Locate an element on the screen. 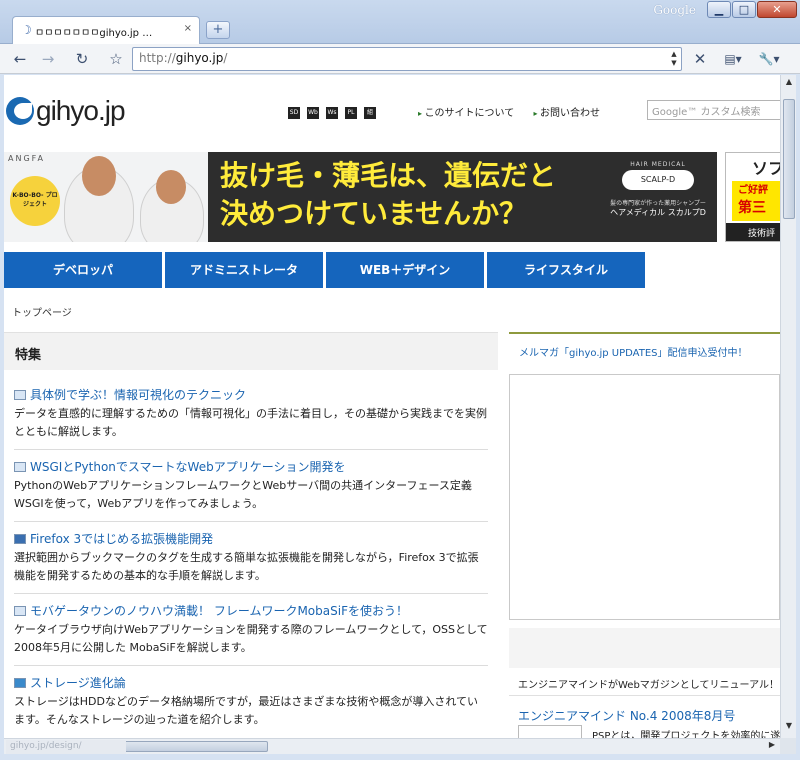 The height and width of the screenshot is (760, 800). loading-icon: ☽ is located at coordinates (26, 30).